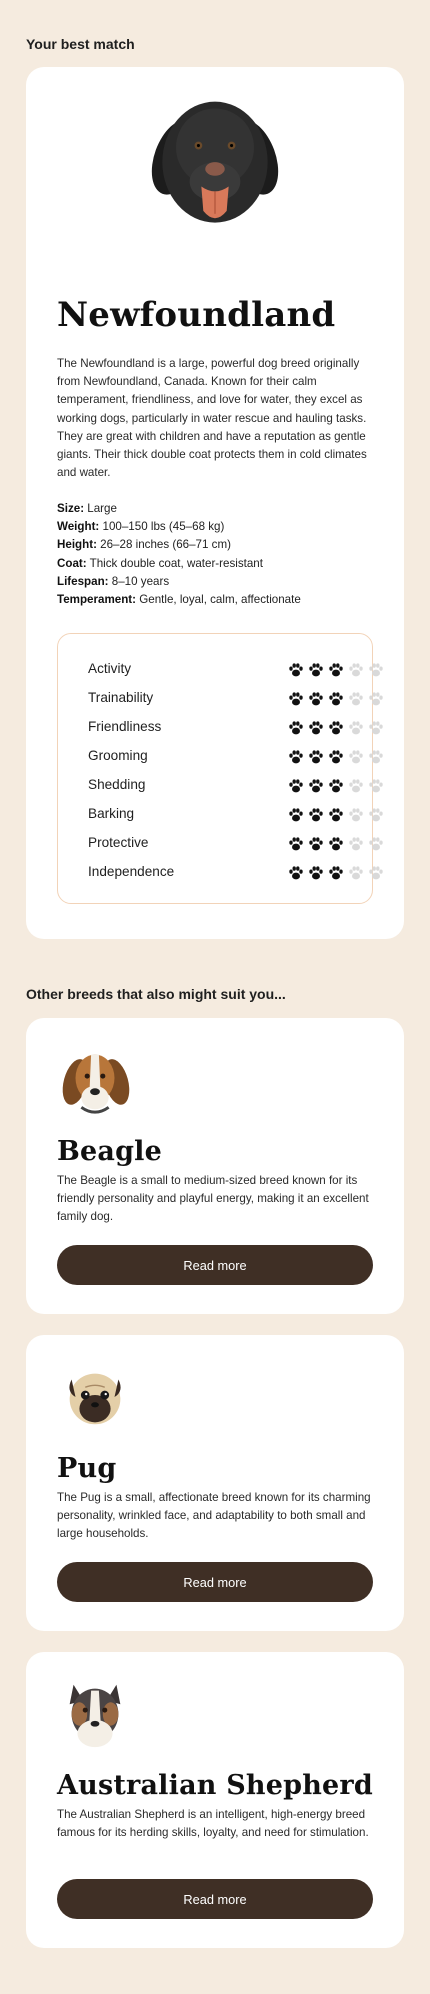 Image resolution: width=430 pixels, height=1994 pixels. I want to click on fact-label: Lifespan:, so click(83, 581).